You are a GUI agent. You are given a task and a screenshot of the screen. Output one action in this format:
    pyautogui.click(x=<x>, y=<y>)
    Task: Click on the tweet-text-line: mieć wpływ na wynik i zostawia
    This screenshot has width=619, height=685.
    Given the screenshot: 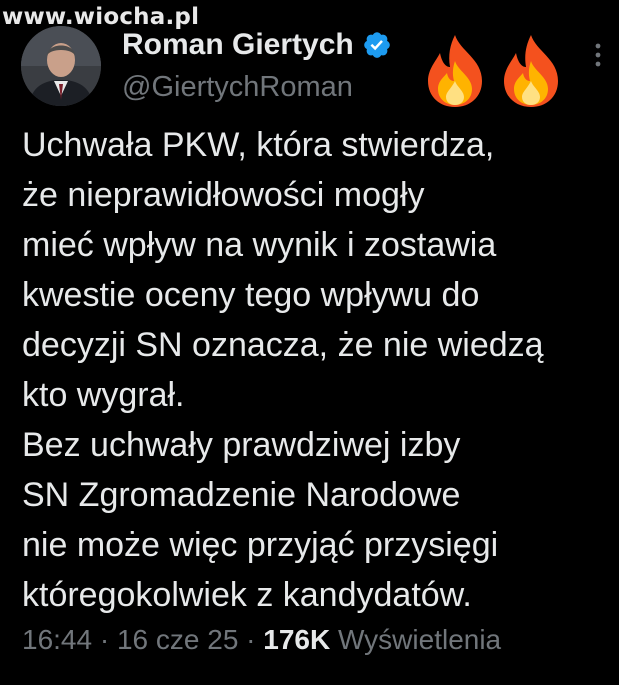 What is the action you would take?
    pyautogui.click(x=259, y=245)
    